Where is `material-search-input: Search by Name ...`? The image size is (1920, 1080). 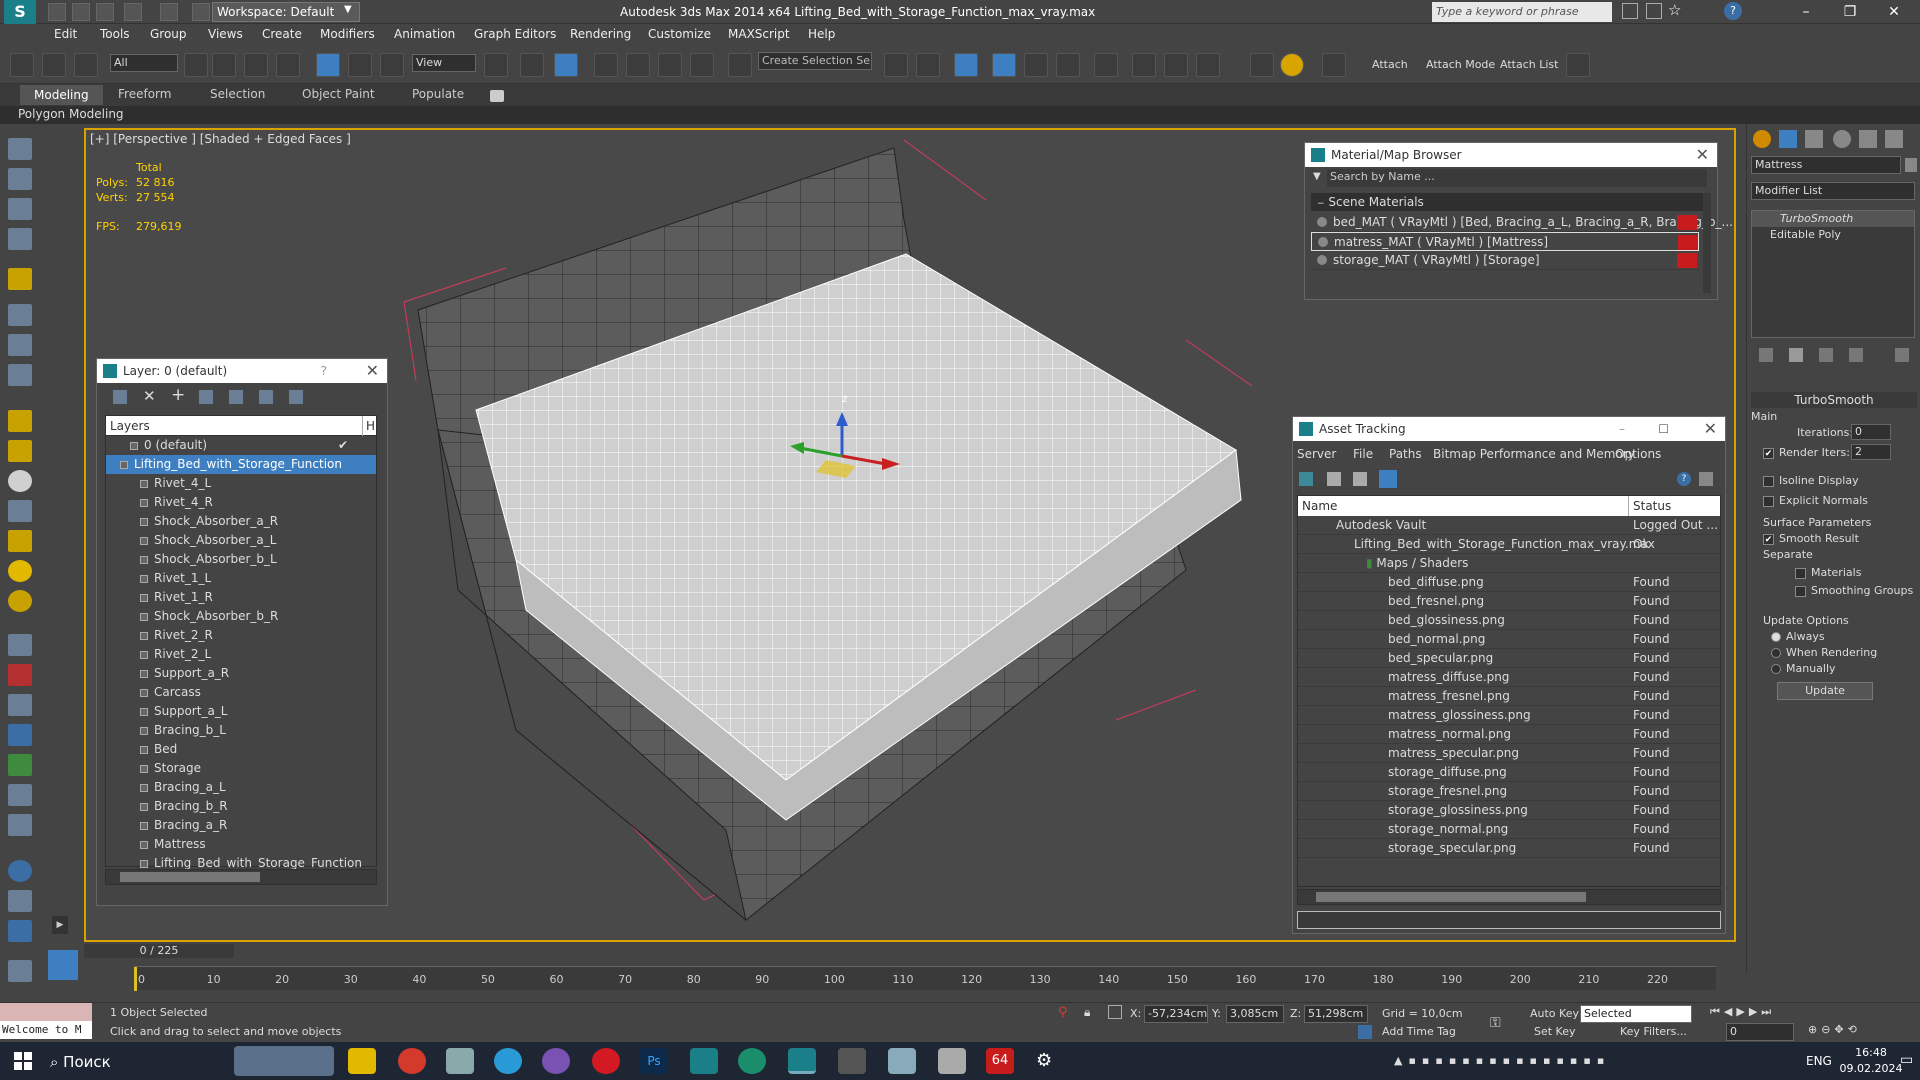
material-search-input: Search by Name ... is located at coordinates (1517, 178).